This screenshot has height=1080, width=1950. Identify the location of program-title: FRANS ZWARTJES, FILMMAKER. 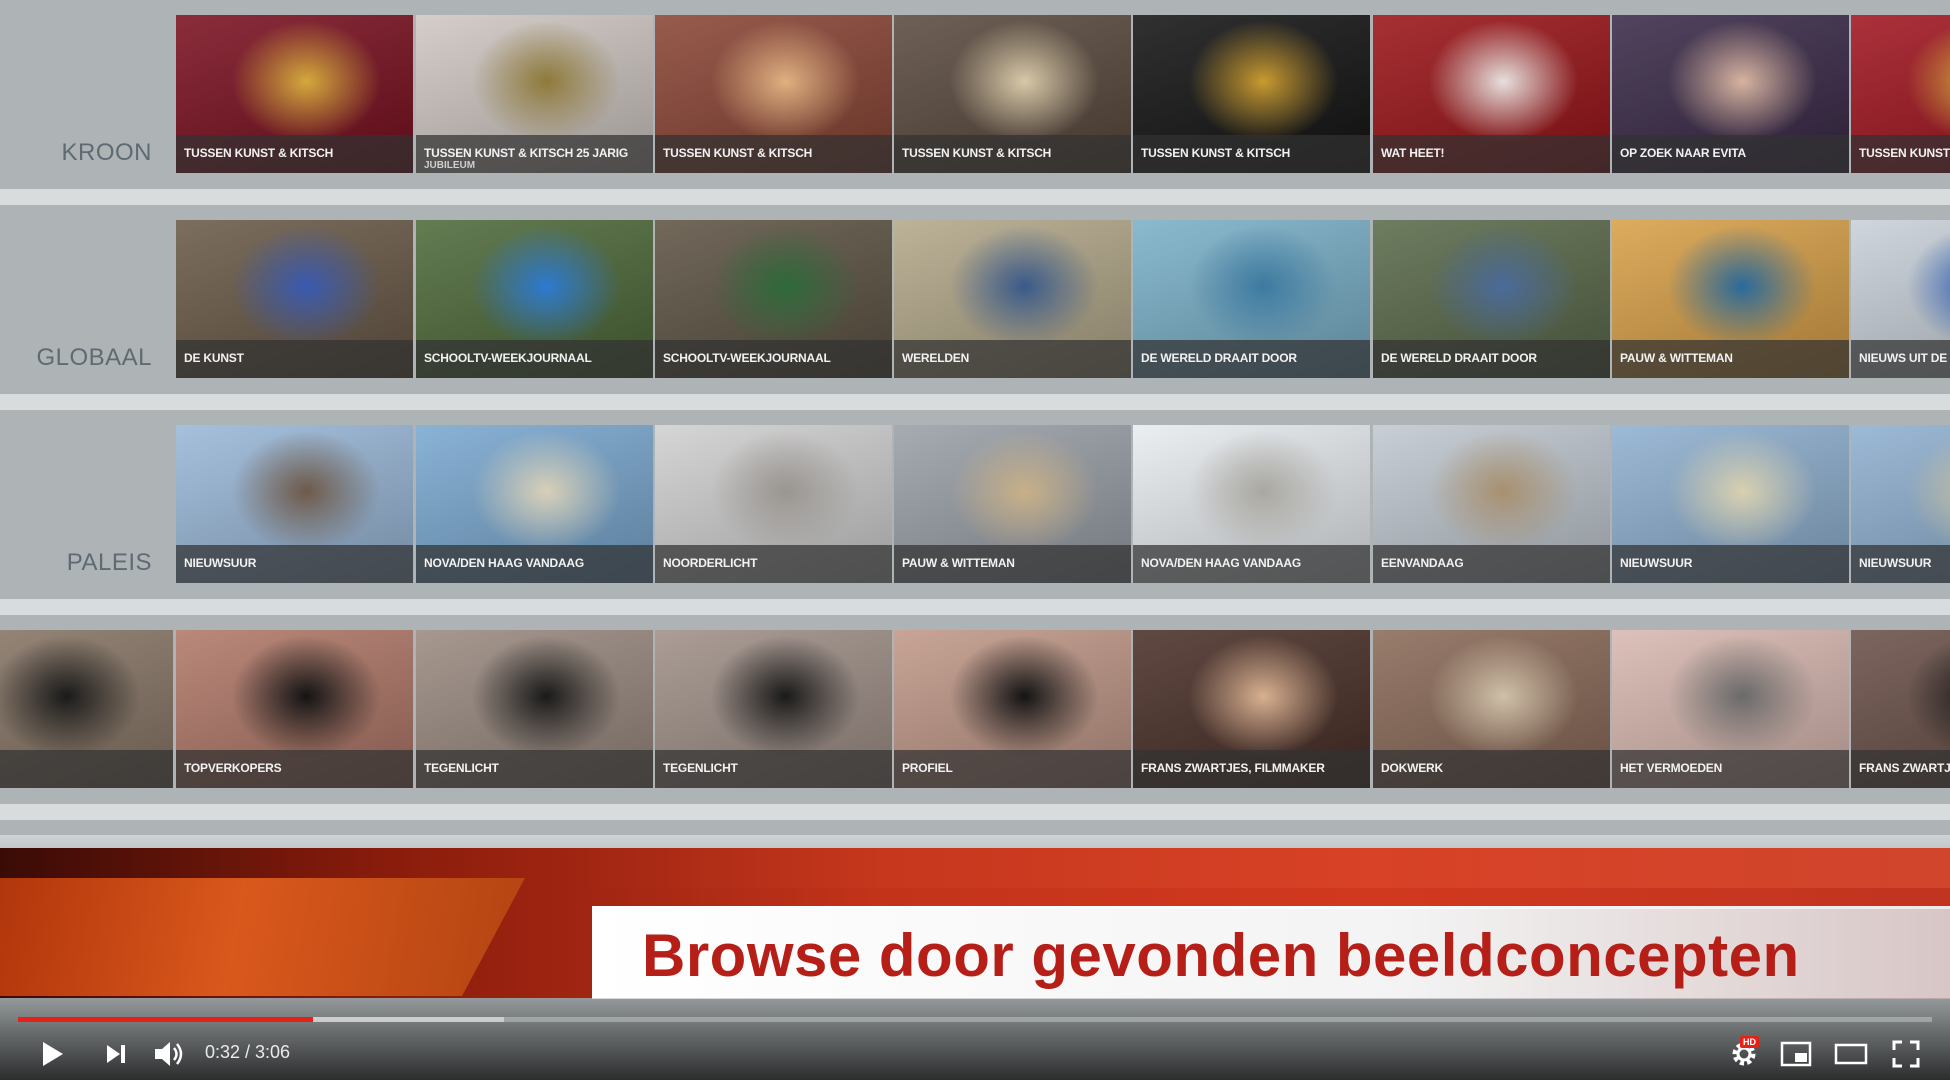
(1233, 768).